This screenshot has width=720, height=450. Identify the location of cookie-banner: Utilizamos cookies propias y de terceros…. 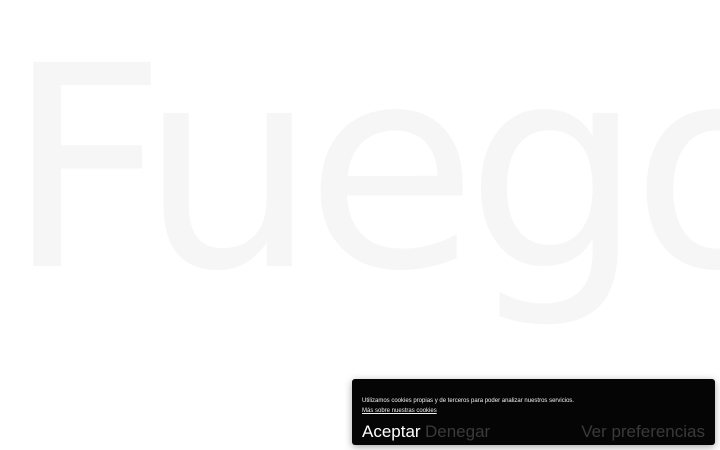
(533, 412).